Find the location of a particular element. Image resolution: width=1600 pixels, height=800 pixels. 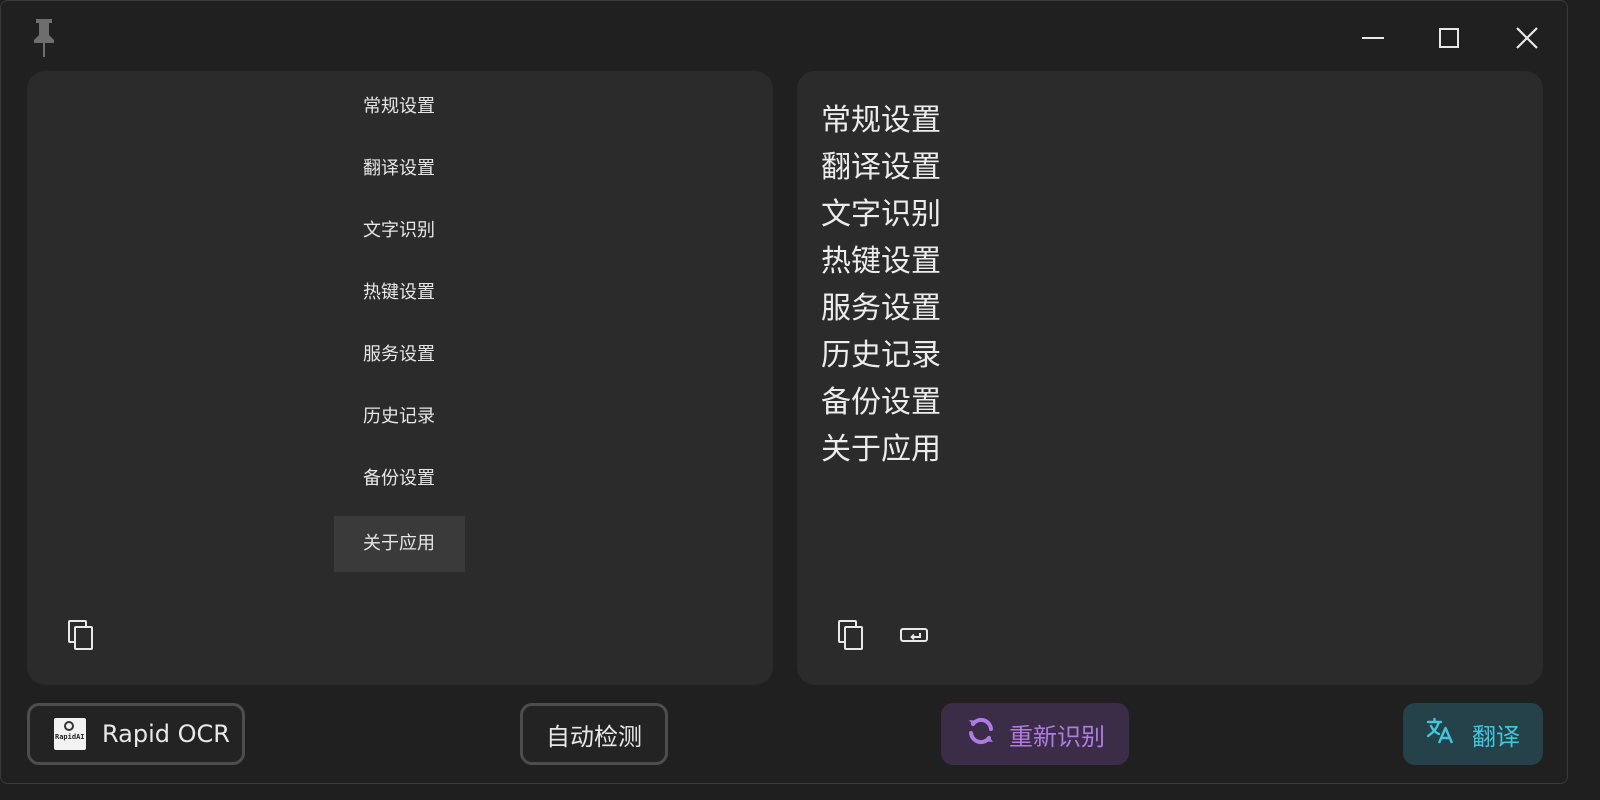

result-line: 热键设置 is located at coordinates (881, 261).